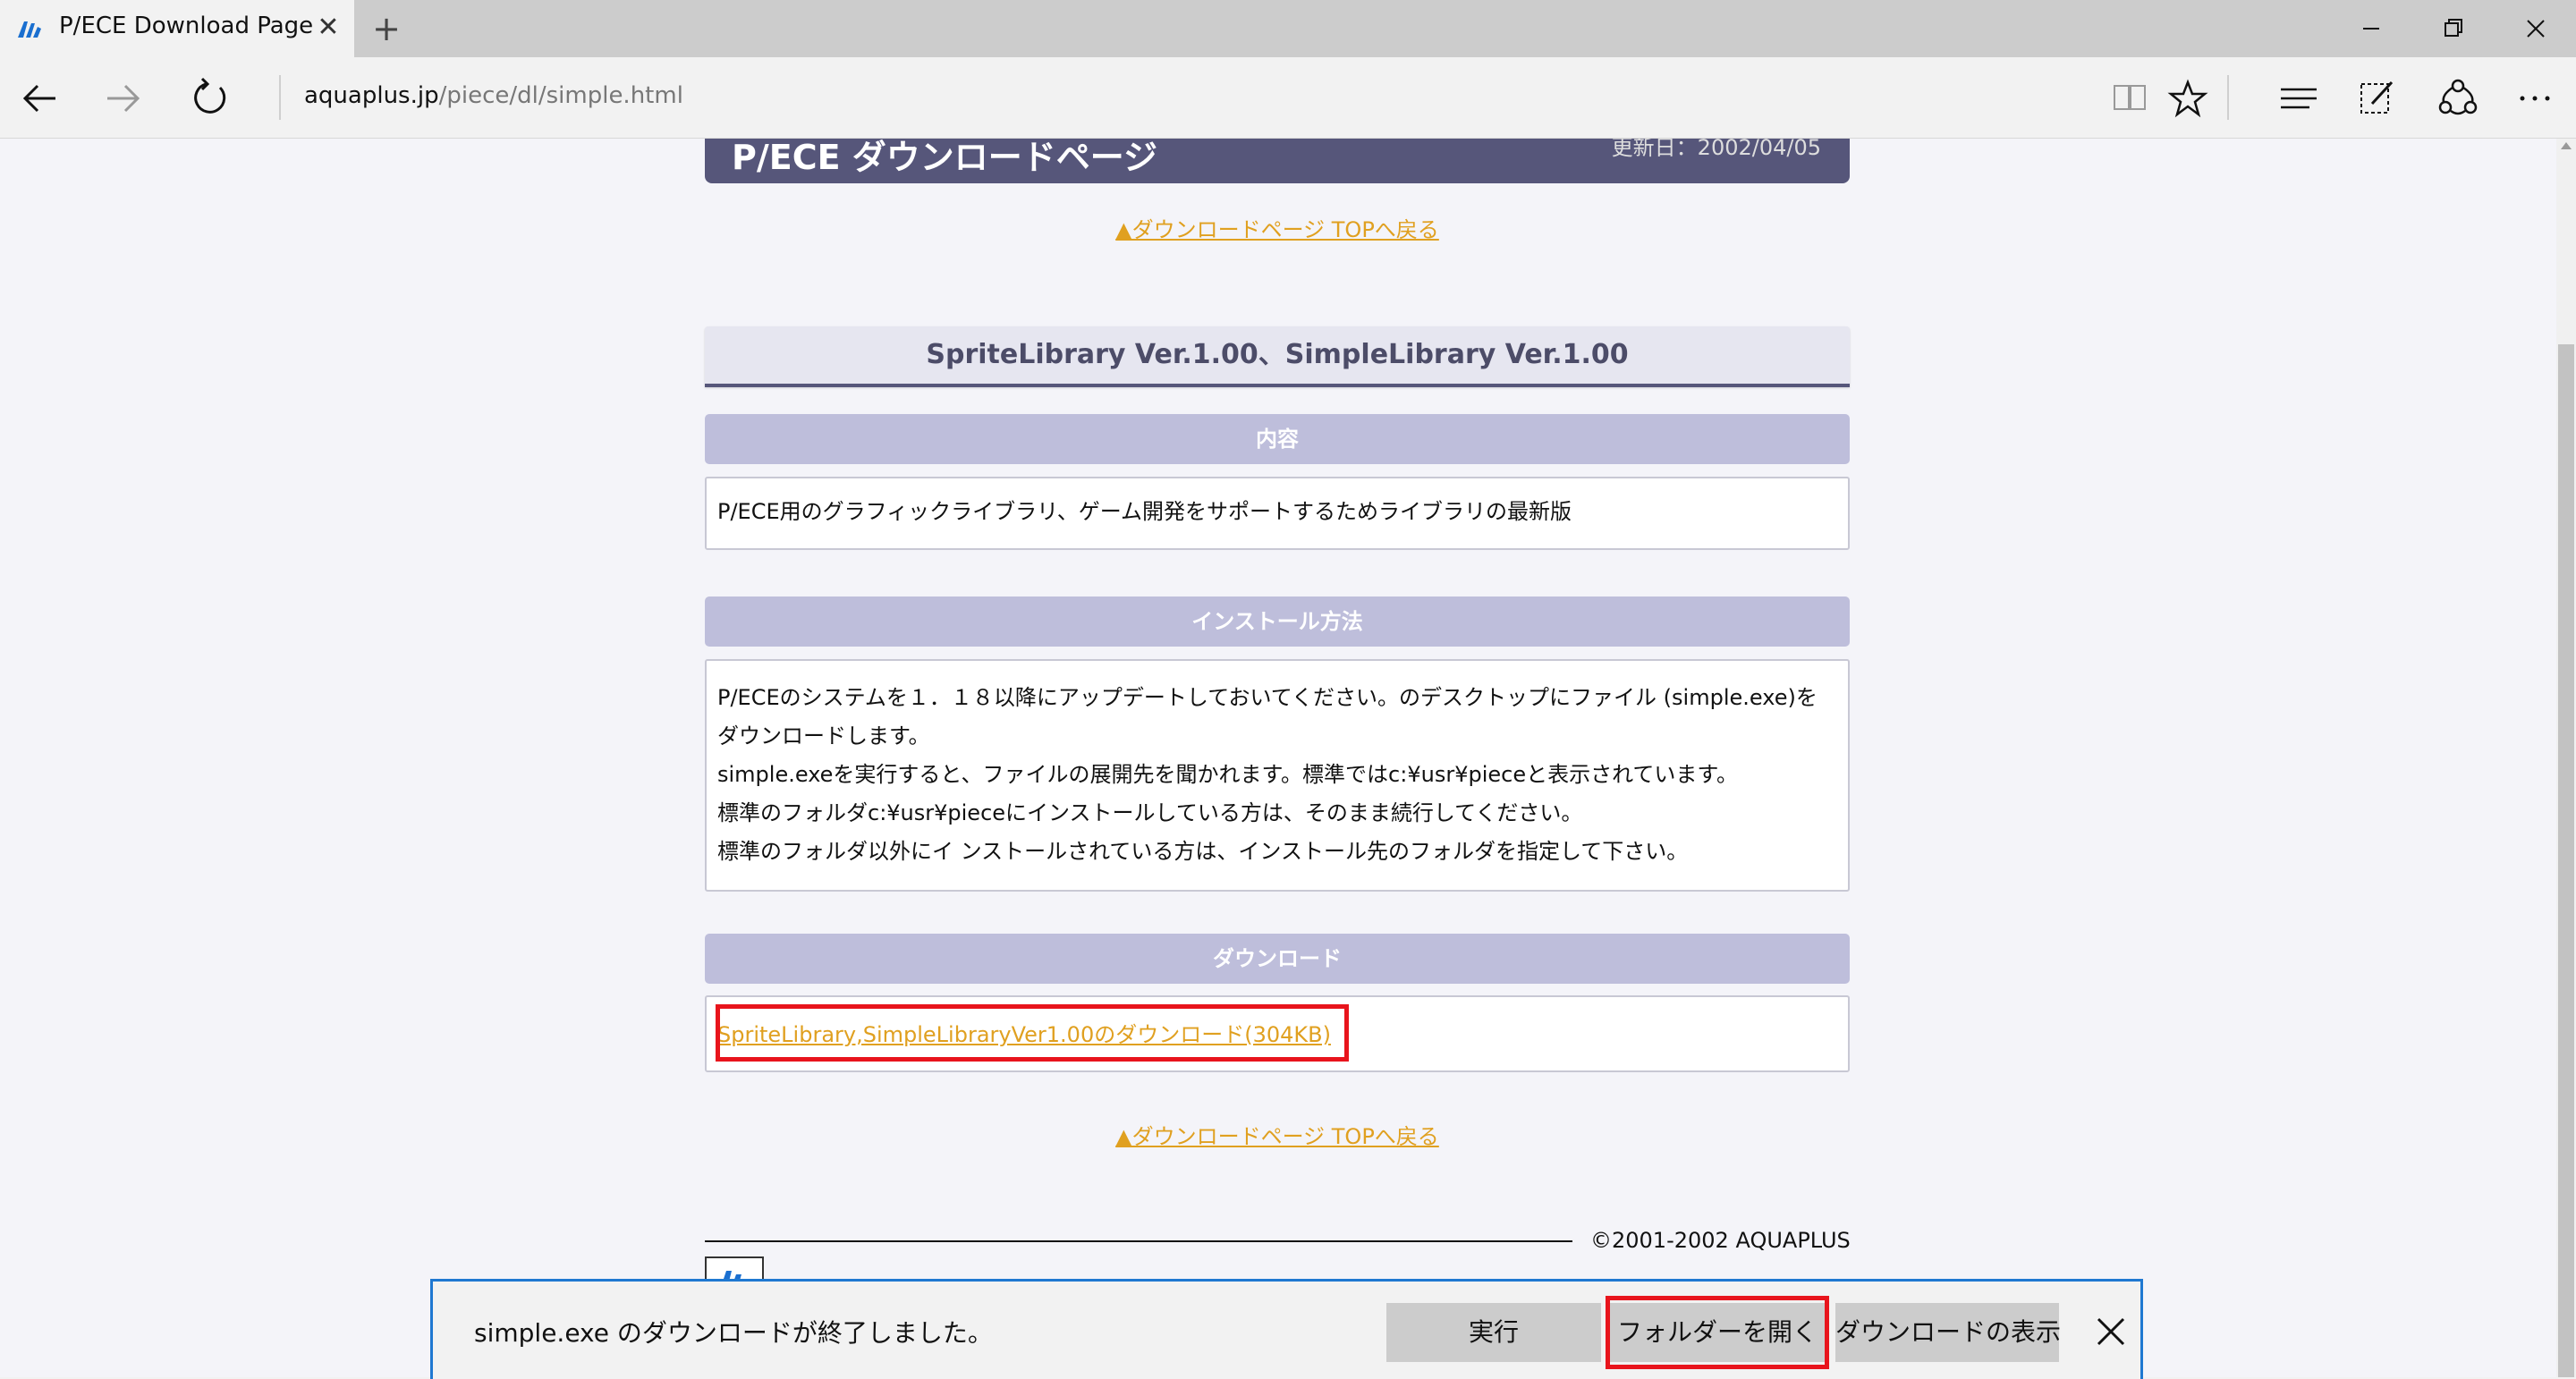  I want to click on web-note-icon, so click(2377, 98).